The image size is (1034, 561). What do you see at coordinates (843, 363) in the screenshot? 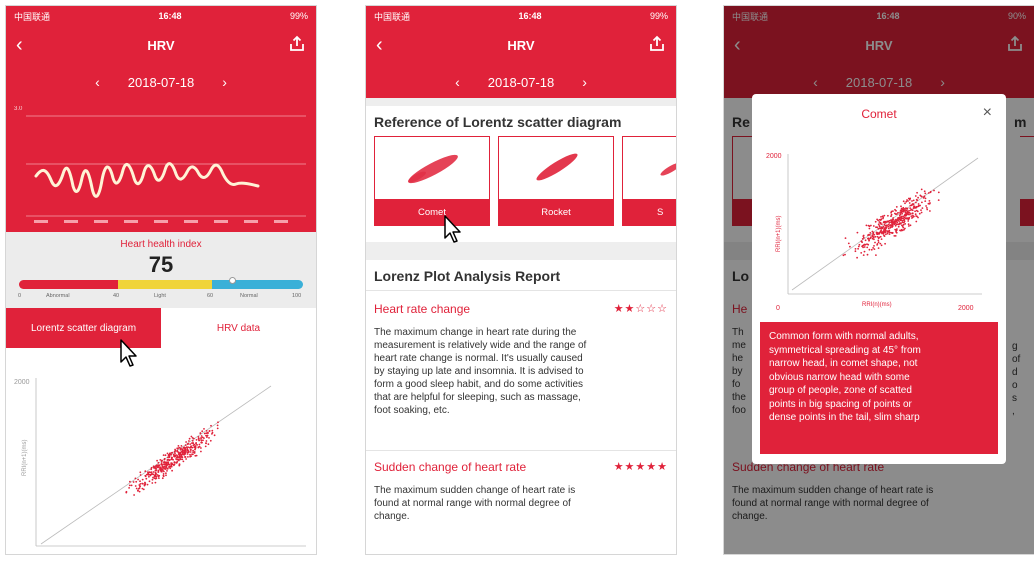
I see `desc-line: narrow head, in comet shape, not` at bounding box center [843, 363].